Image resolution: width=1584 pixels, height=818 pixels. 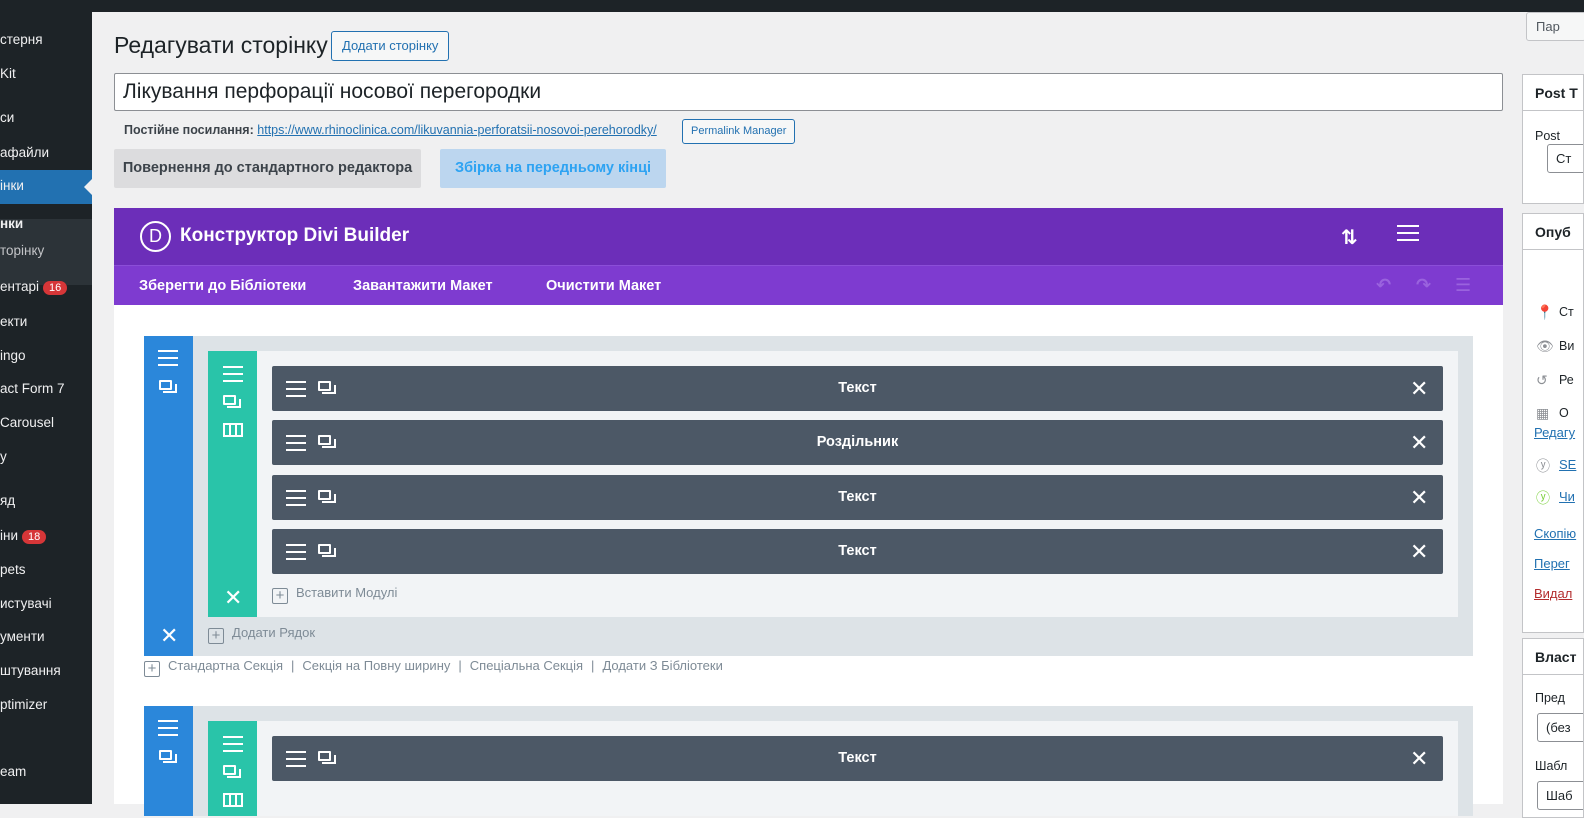 What do you see at coordinates (1567, 464) in the screenshot?
I see `seo-score-link: SE` at bounding box center [1567, 464].